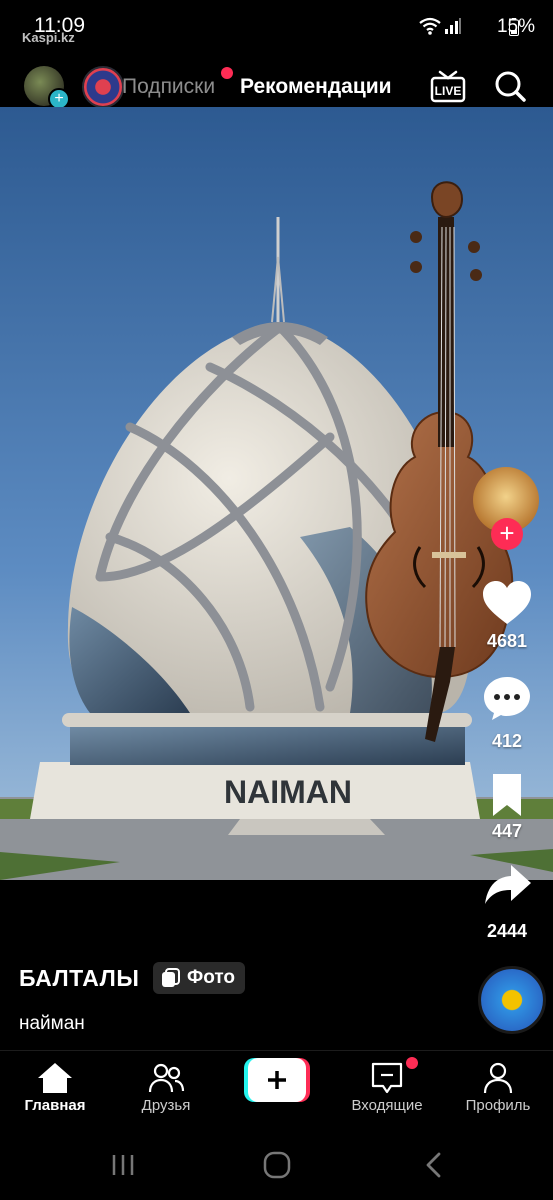  I want to click on nav-friends-label: Друзья, so click(166, 1105).